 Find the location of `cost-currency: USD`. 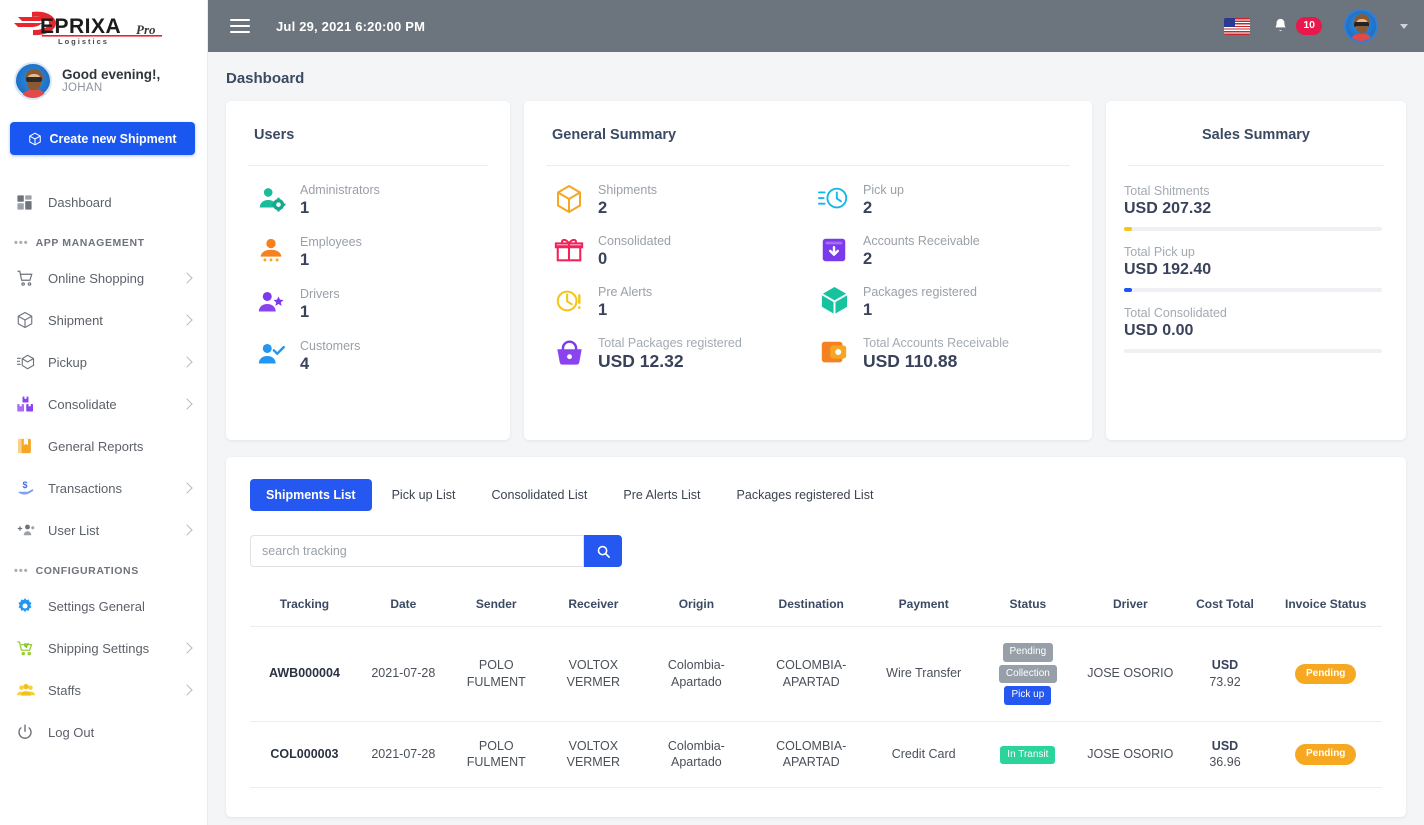

cost-currency: USD is located at coordinates (1225, 664).